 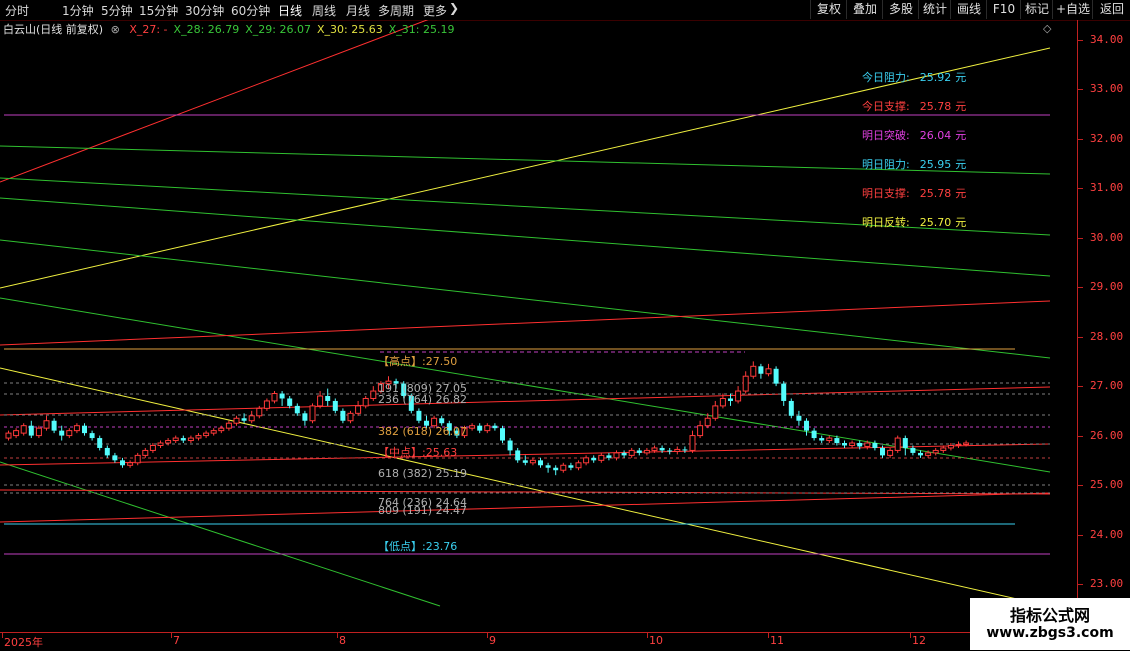 What do you see at coordinates (1107, 138) in the screenshot?
I see `y-tick-label: 32.00` at bounding box center [1107, 138].